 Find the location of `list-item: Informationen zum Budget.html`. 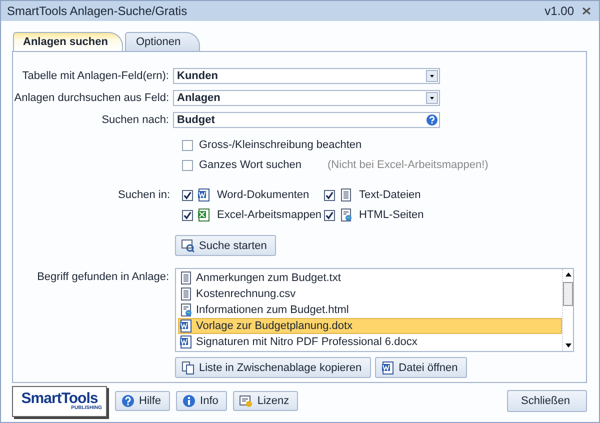

list-item: Informationen zum Budget.html is located at coordinates (370, 310).